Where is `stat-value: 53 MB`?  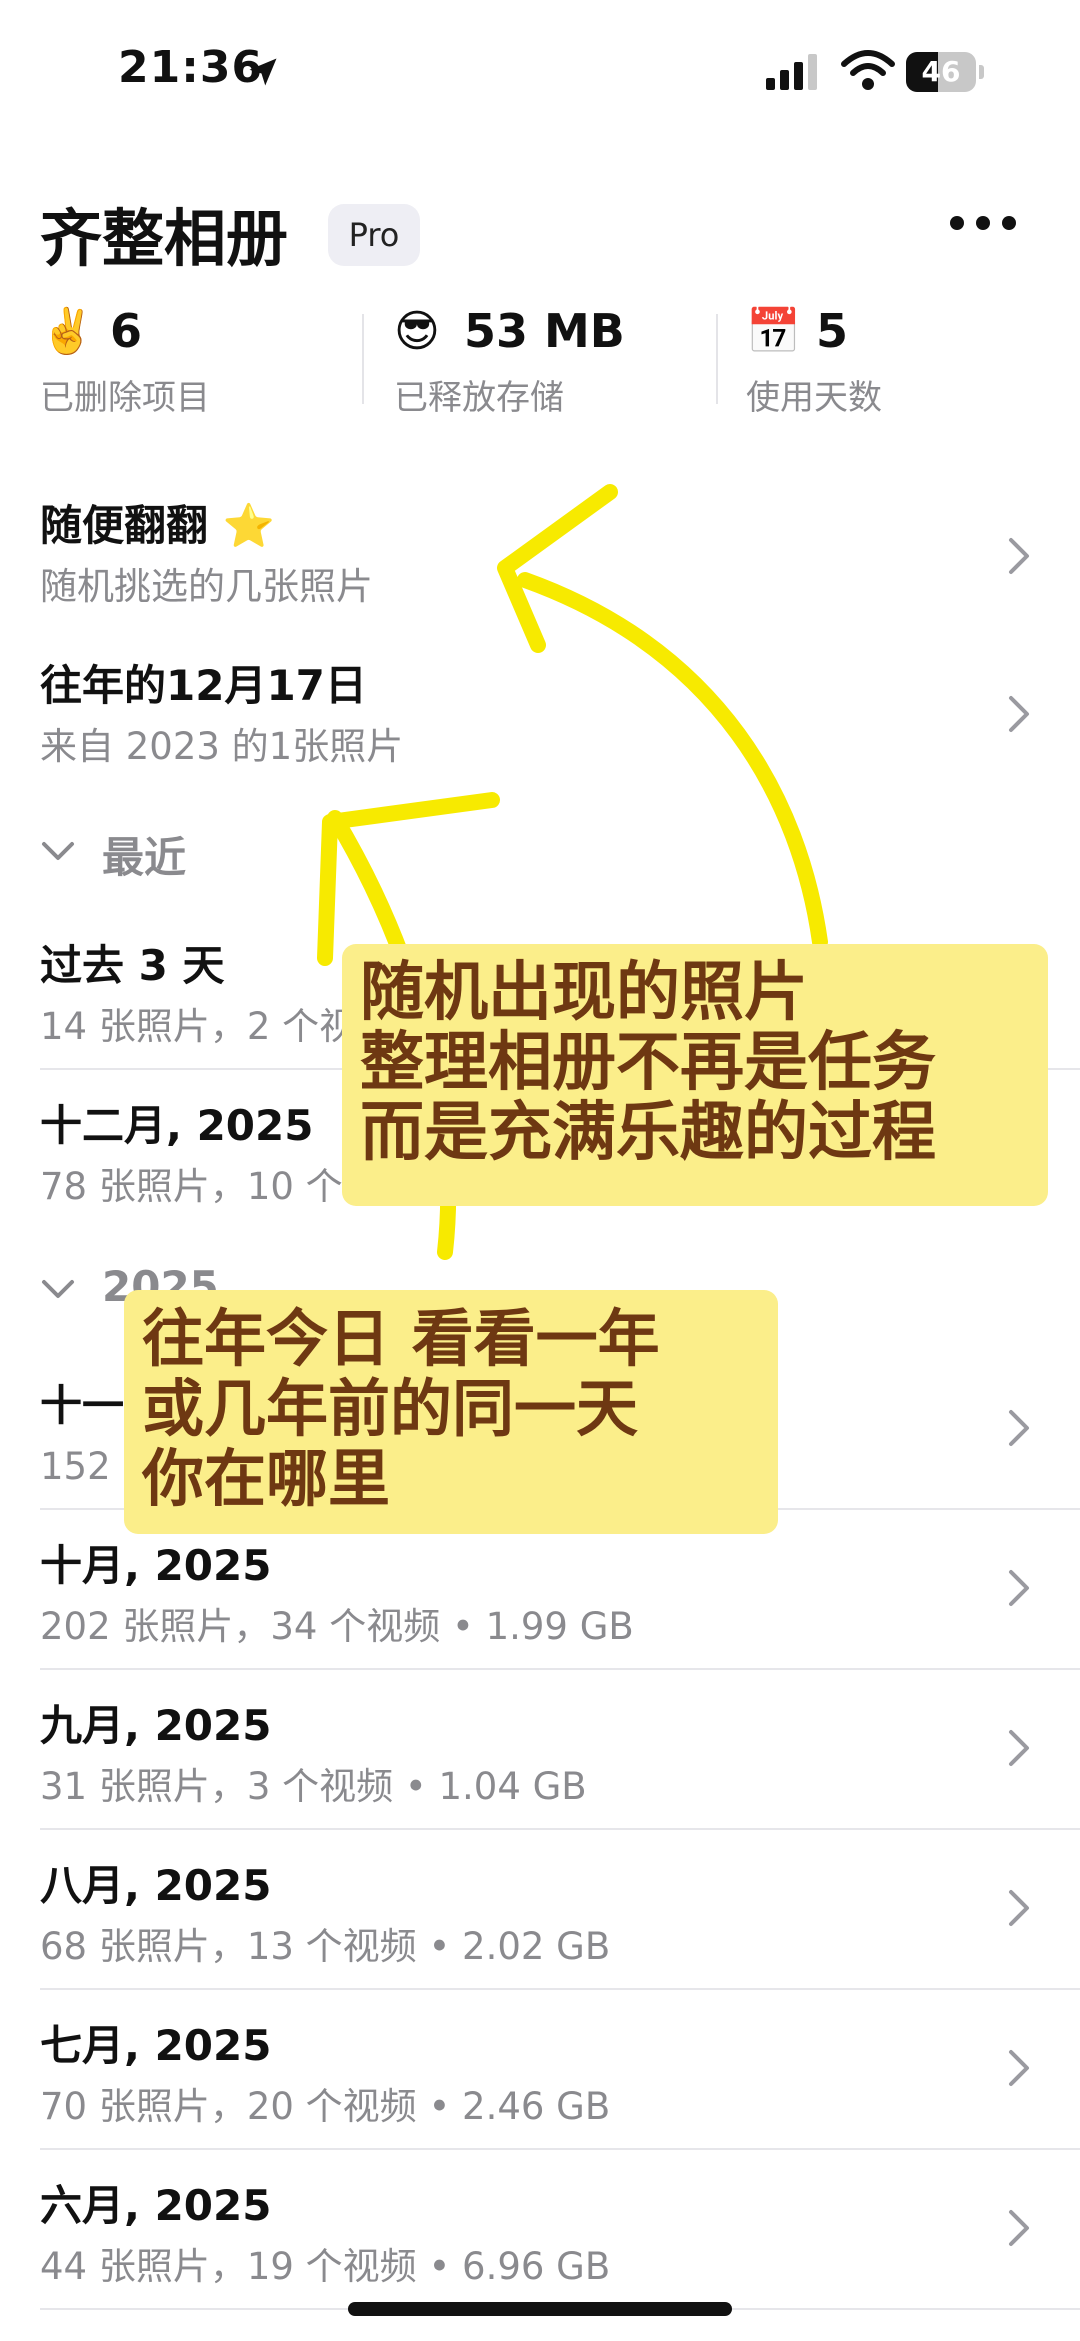
stat-value: 53 MB is located at coordinates (544, 331).